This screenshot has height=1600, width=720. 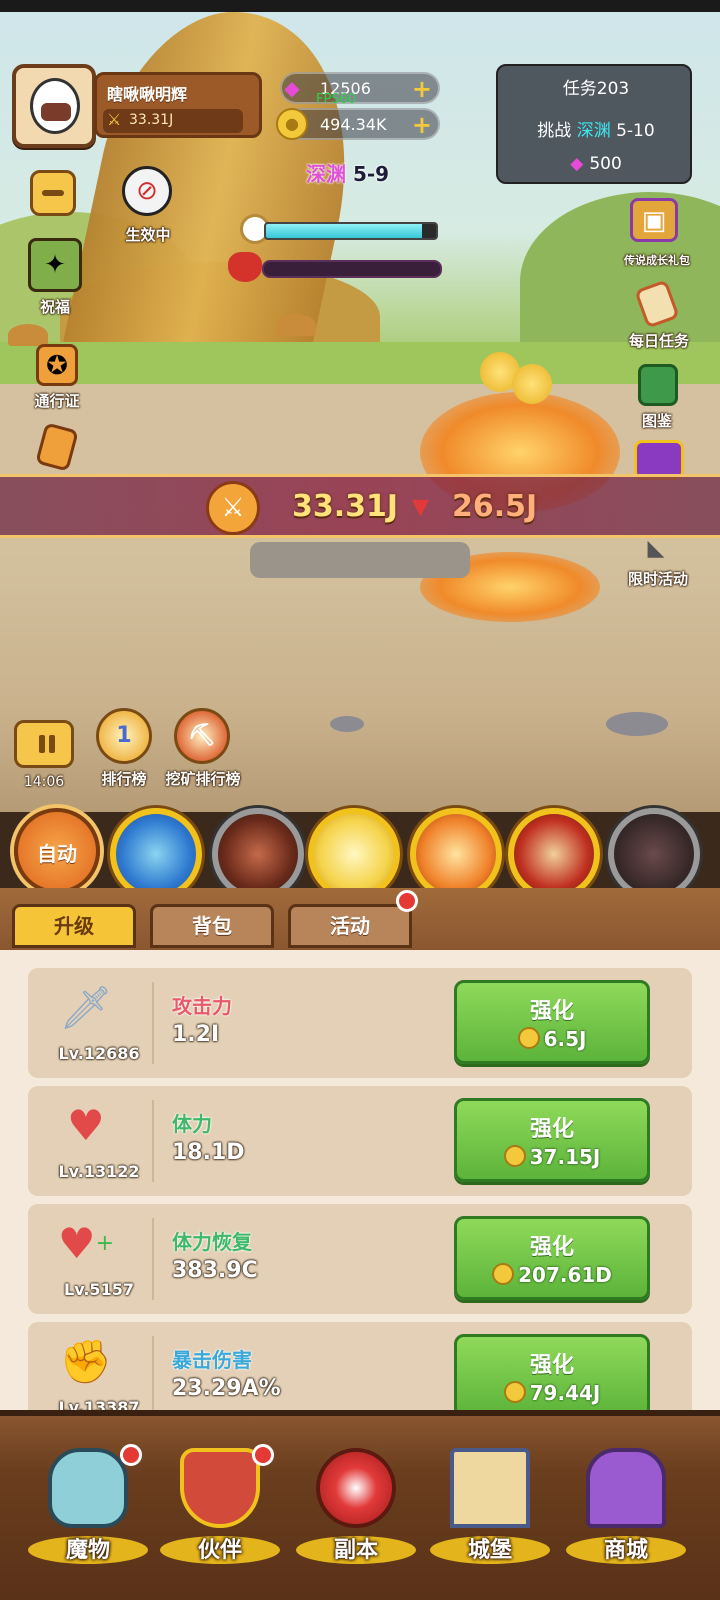 I want to click on nav-label: 魔物, so click(x=87, y=1550).